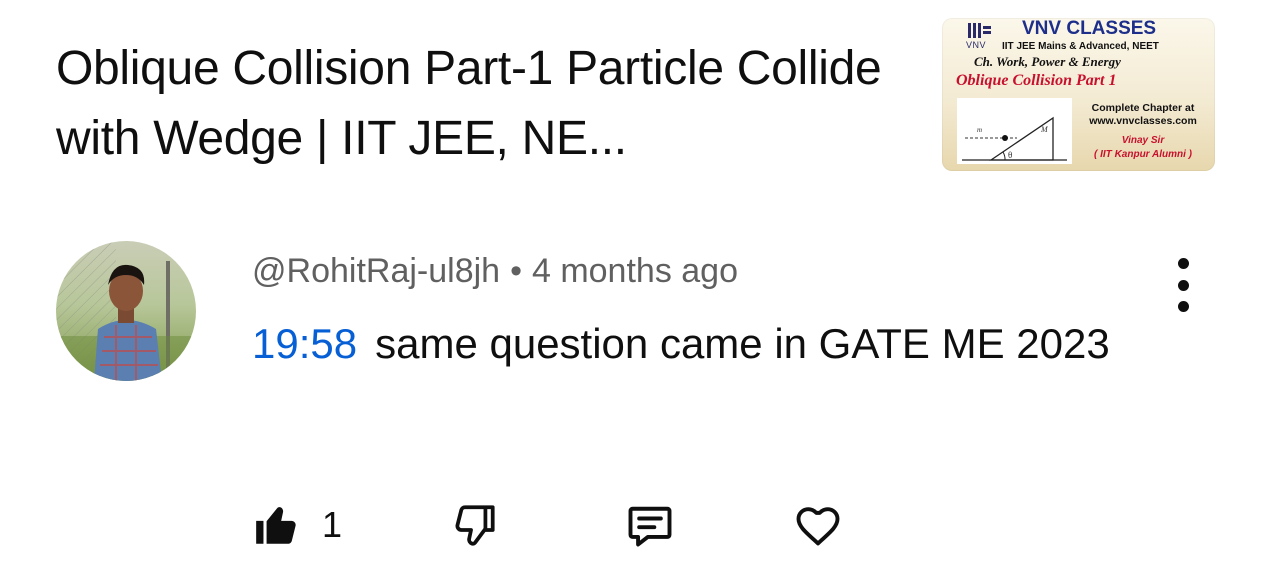  I want to click on heart-outline-icon, so click(818, 526).